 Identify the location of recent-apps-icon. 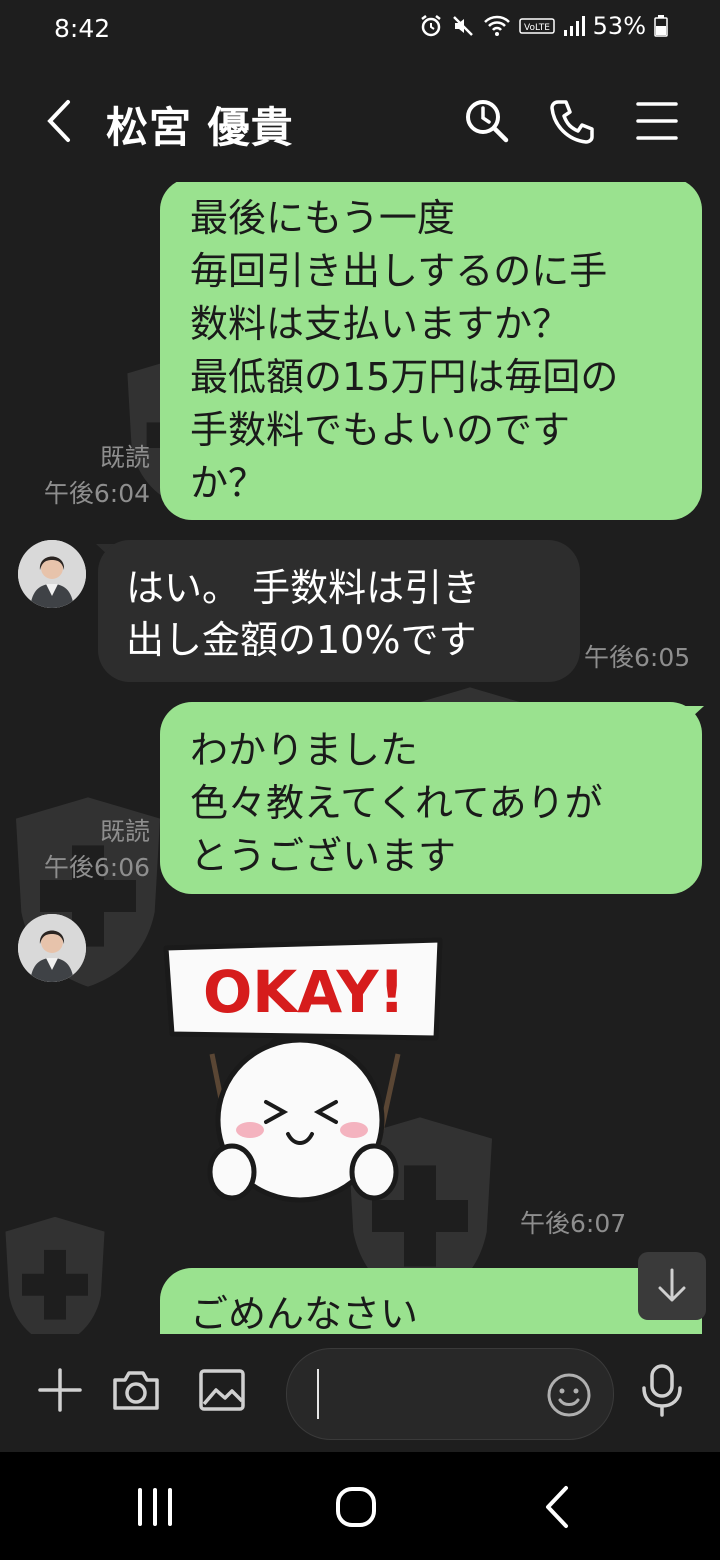
(155, 1507).